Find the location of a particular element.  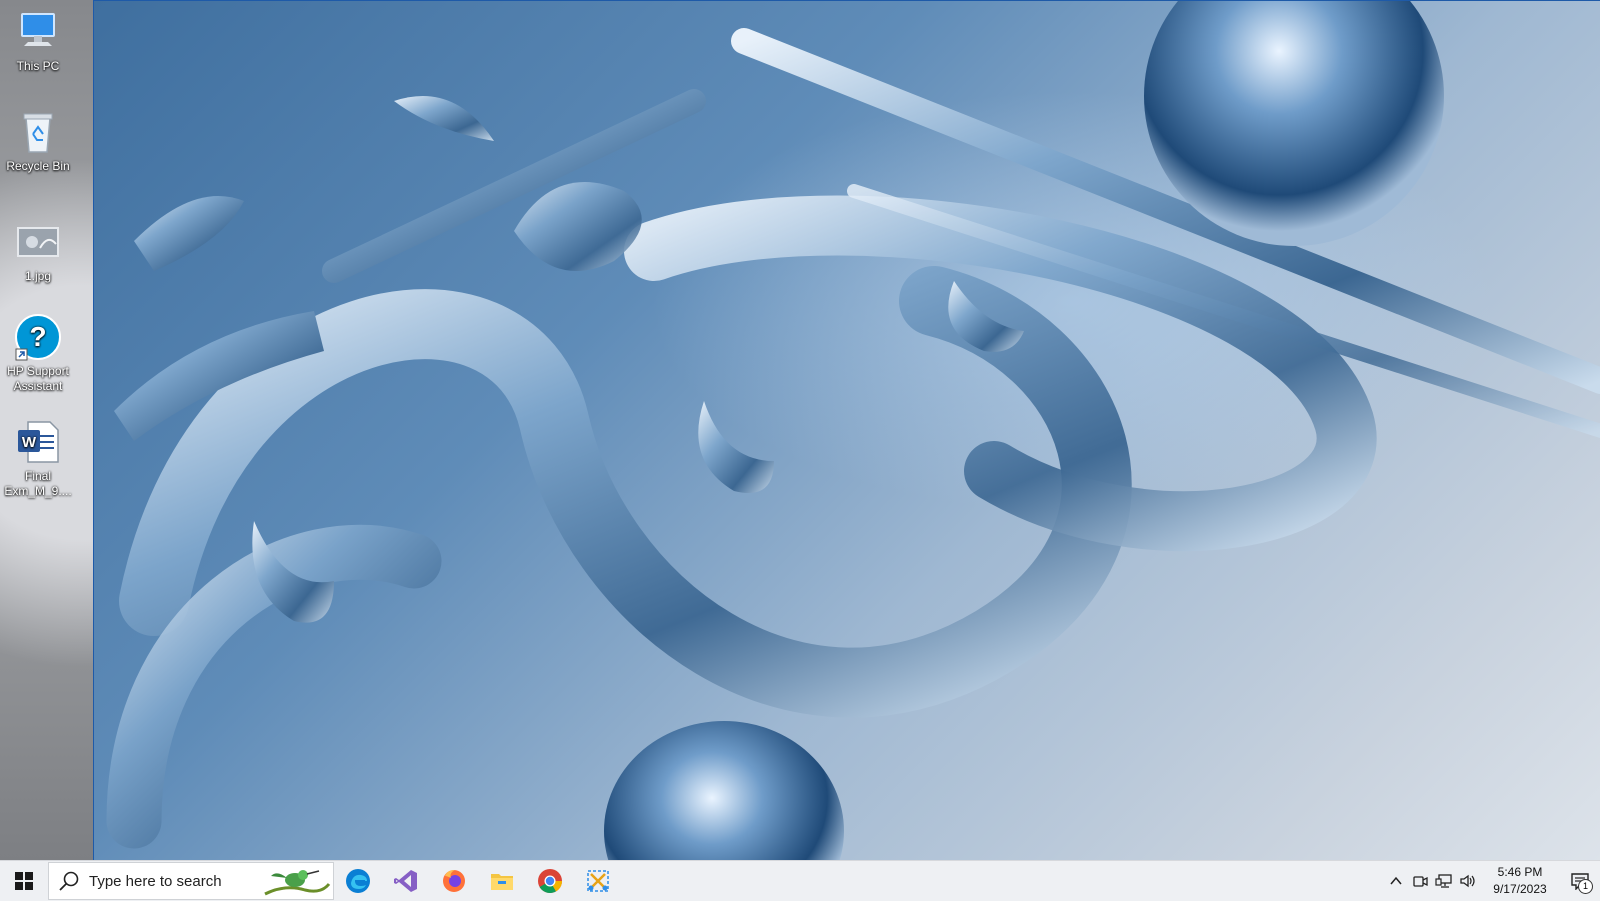

desktop-icon-label: Recycle Bin is located at coordinates (38, 166).